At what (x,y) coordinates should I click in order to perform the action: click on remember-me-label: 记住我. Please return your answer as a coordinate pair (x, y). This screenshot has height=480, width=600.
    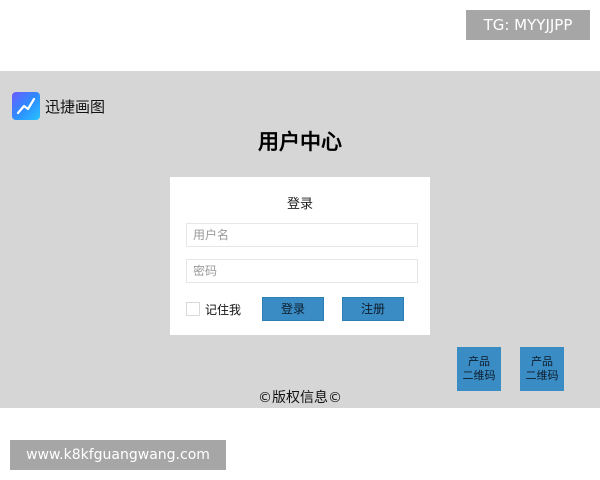
    Looking at the image, I should click on (223, 310).